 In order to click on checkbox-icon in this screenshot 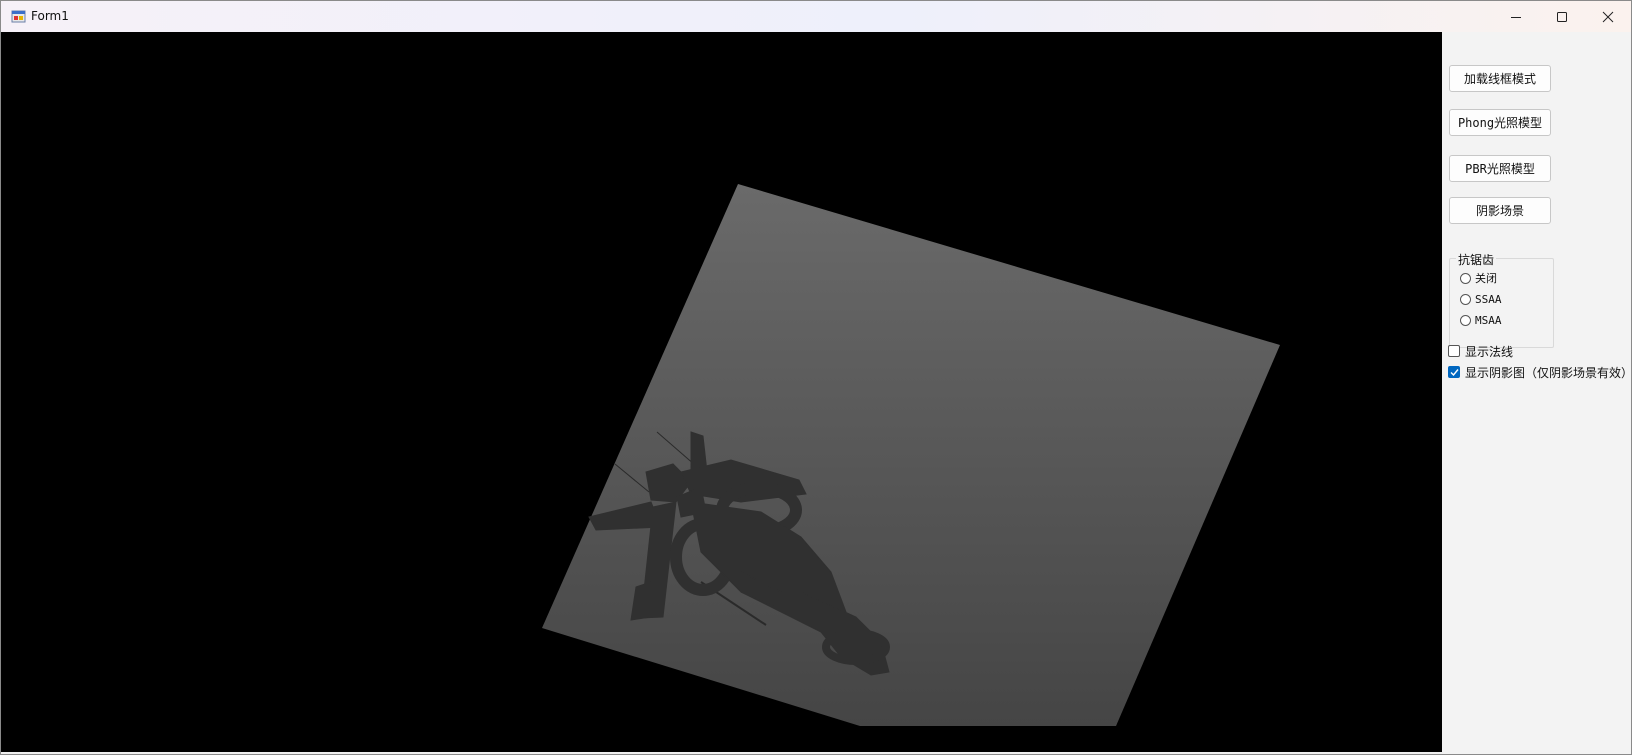, I will do `click(1454, 351)`.